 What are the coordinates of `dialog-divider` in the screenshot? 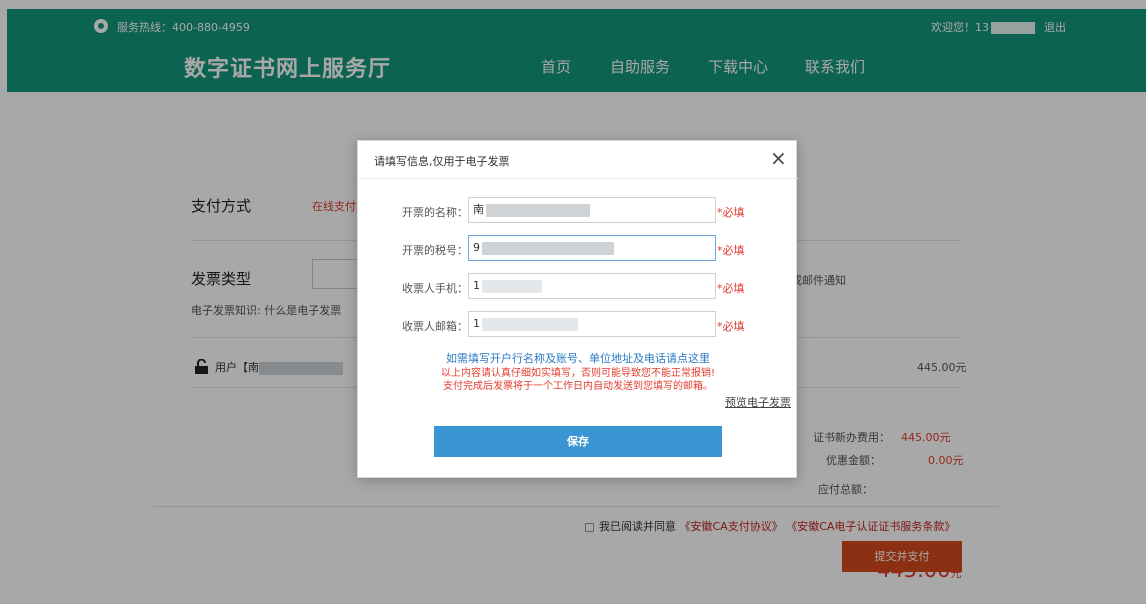 It's located at (578, 178).